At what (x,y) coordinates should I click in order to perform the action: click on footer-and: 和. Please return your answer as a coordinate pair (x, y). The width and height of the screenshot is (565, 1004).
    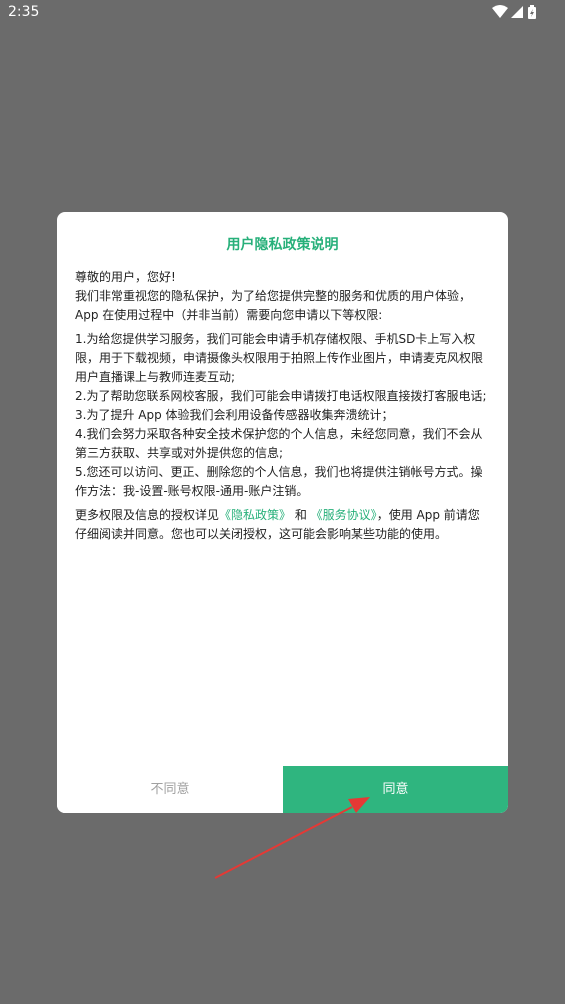
    Looking at the image, I should click on (301, 515).